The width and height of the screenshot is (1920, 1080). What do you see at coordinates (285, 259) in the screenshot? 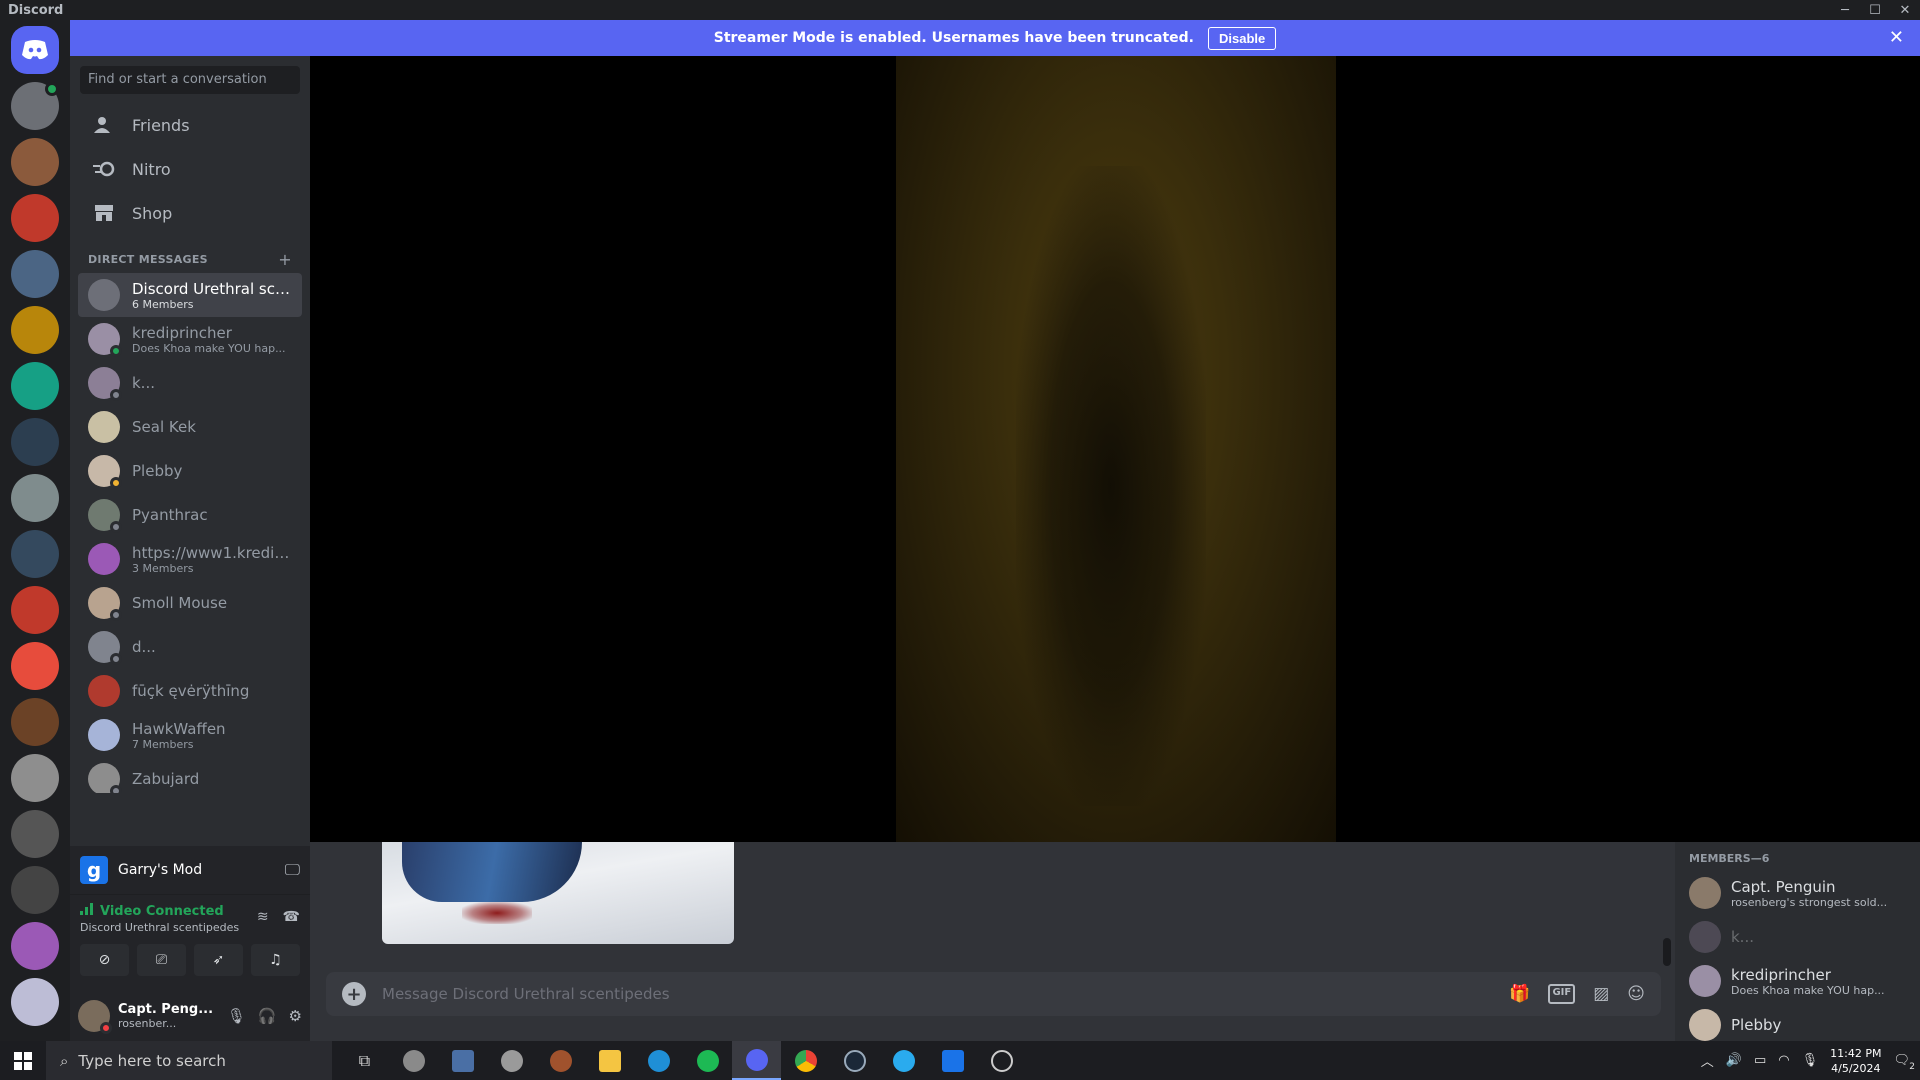
I see `create-dm-plus-icon: +` at bounding box center [285, 259].